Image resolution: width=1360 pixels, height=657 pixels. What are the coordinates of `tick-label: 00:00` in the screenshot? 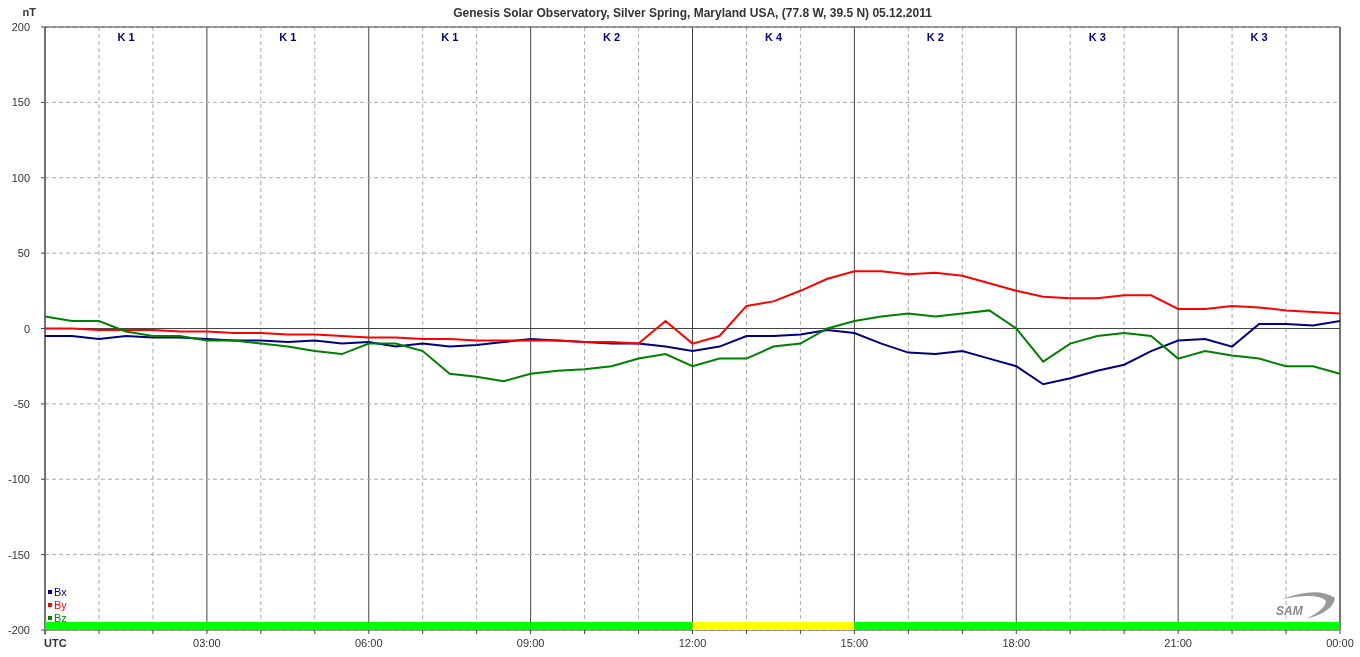 It's located at (1340, 643).